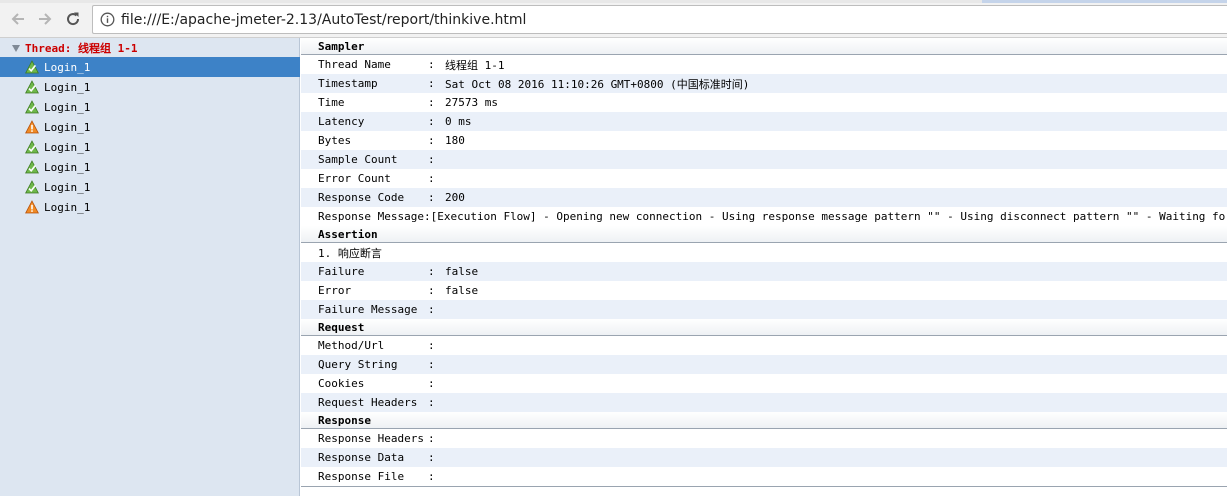 The image size is (1227, 496). Describe the element at coordinates (764, 476) in the screenshot. I see `detail-row: Response File:` at that location.